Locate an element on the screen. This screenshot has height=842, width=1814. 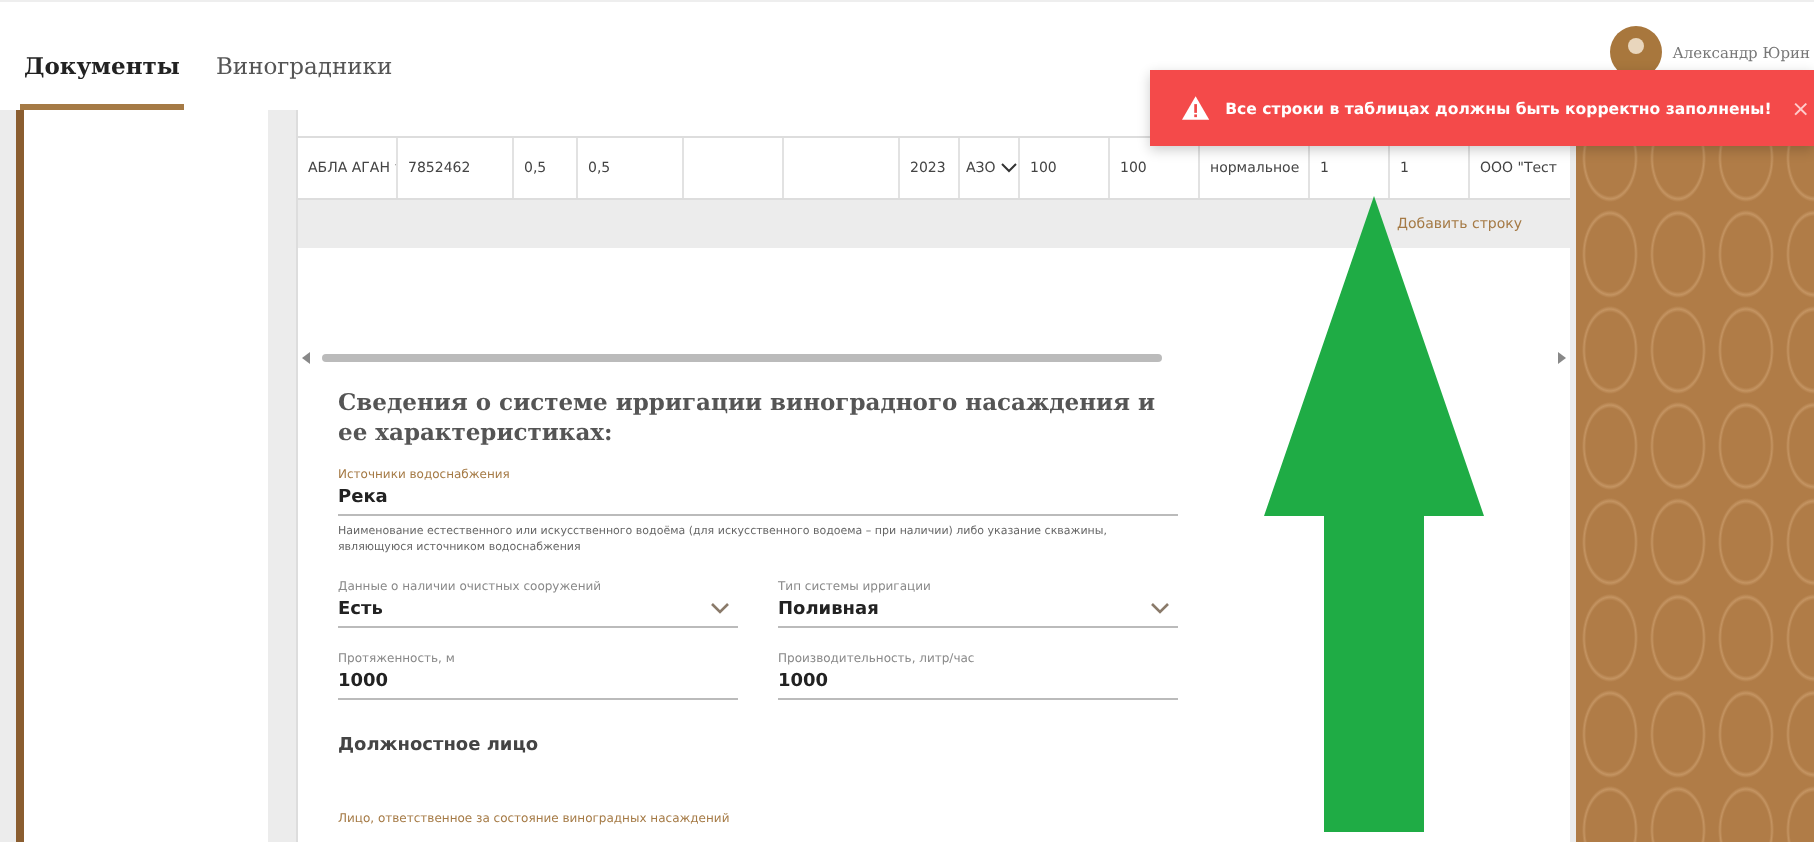
horizontal-scrollbar is located at coordinates (934, 358).